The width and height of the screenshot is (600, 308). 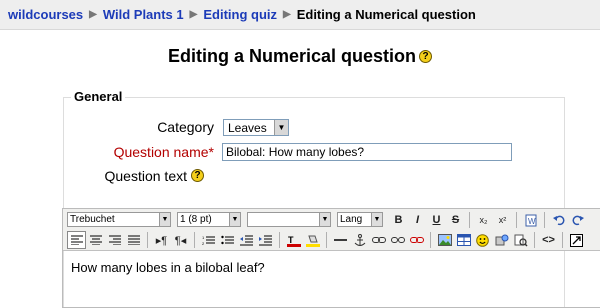 I want to click on svg-text: W, so click(x=532, y=221).